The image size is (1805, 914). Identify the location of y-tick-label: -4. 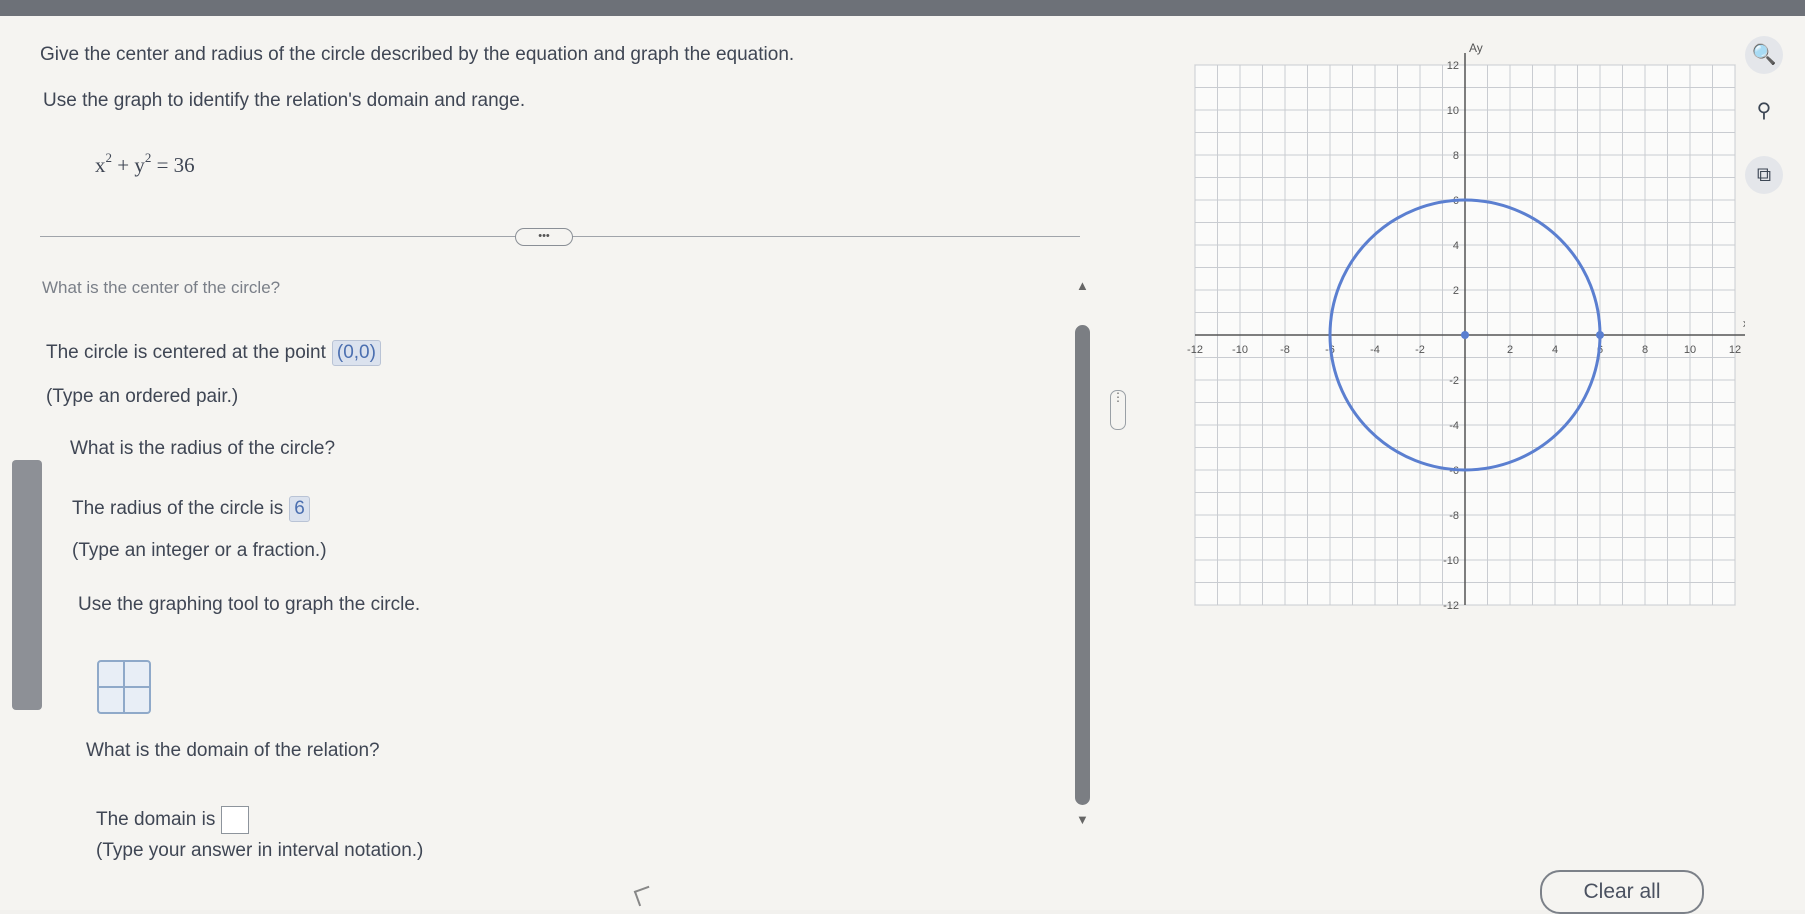
(1454, 426).